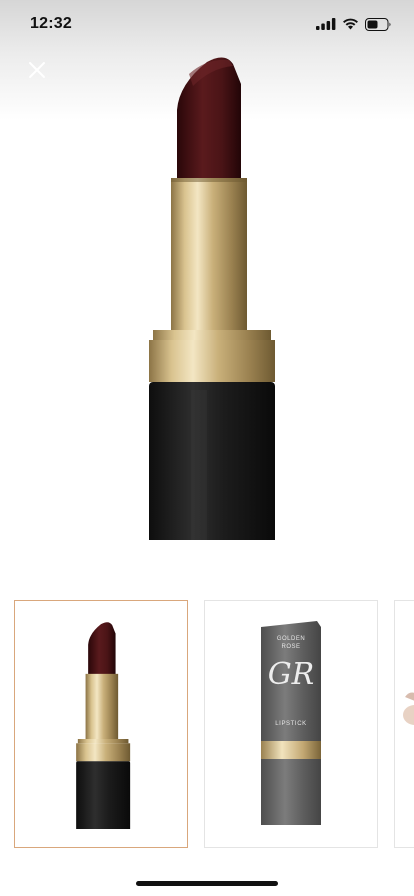 The image size is (414, 896). What do you see at coordinates (207, 883) in the screenshot?
I see `home-indicator` at bounding box center [207, 883].